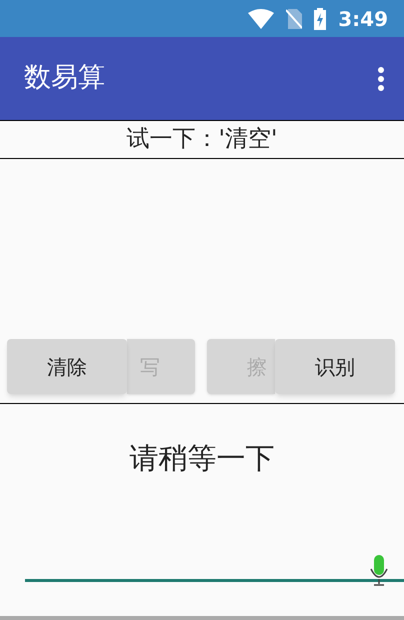 The width and height of the screenshot is (404, 620). I want to click on more-menu-icon, so click(381, 78).